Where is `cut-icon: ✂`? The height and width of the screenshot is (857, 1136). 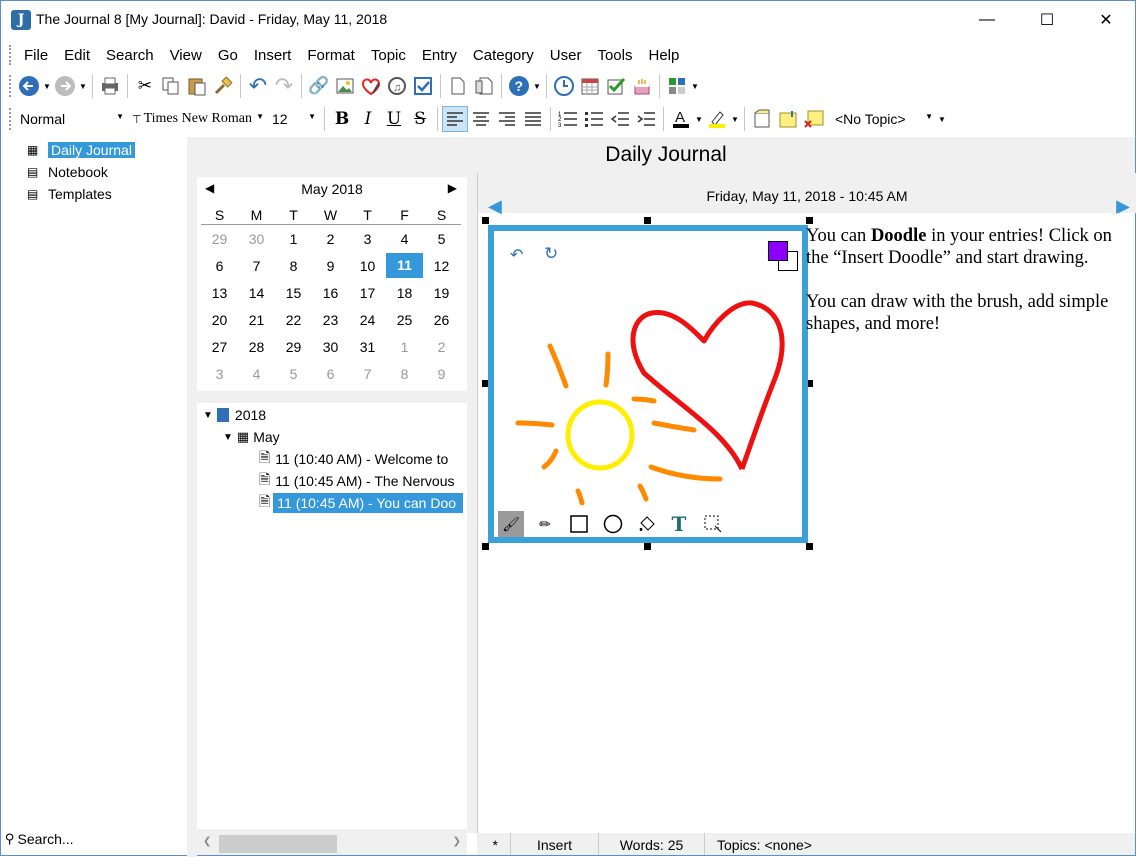 cut-icon: ✂ is located at coordinates (145, 86).